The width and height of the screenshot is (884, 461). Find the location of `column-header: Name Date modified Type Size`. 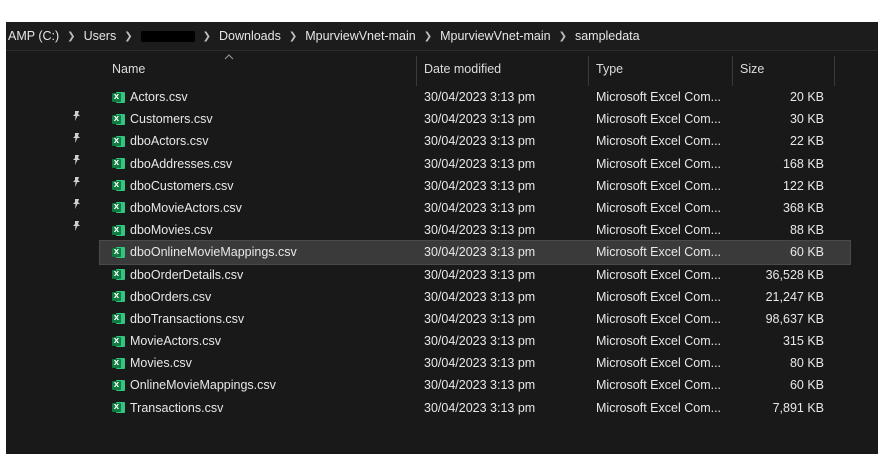

column-header: Name Date modified Type Size is located at coordinates (489, 69).